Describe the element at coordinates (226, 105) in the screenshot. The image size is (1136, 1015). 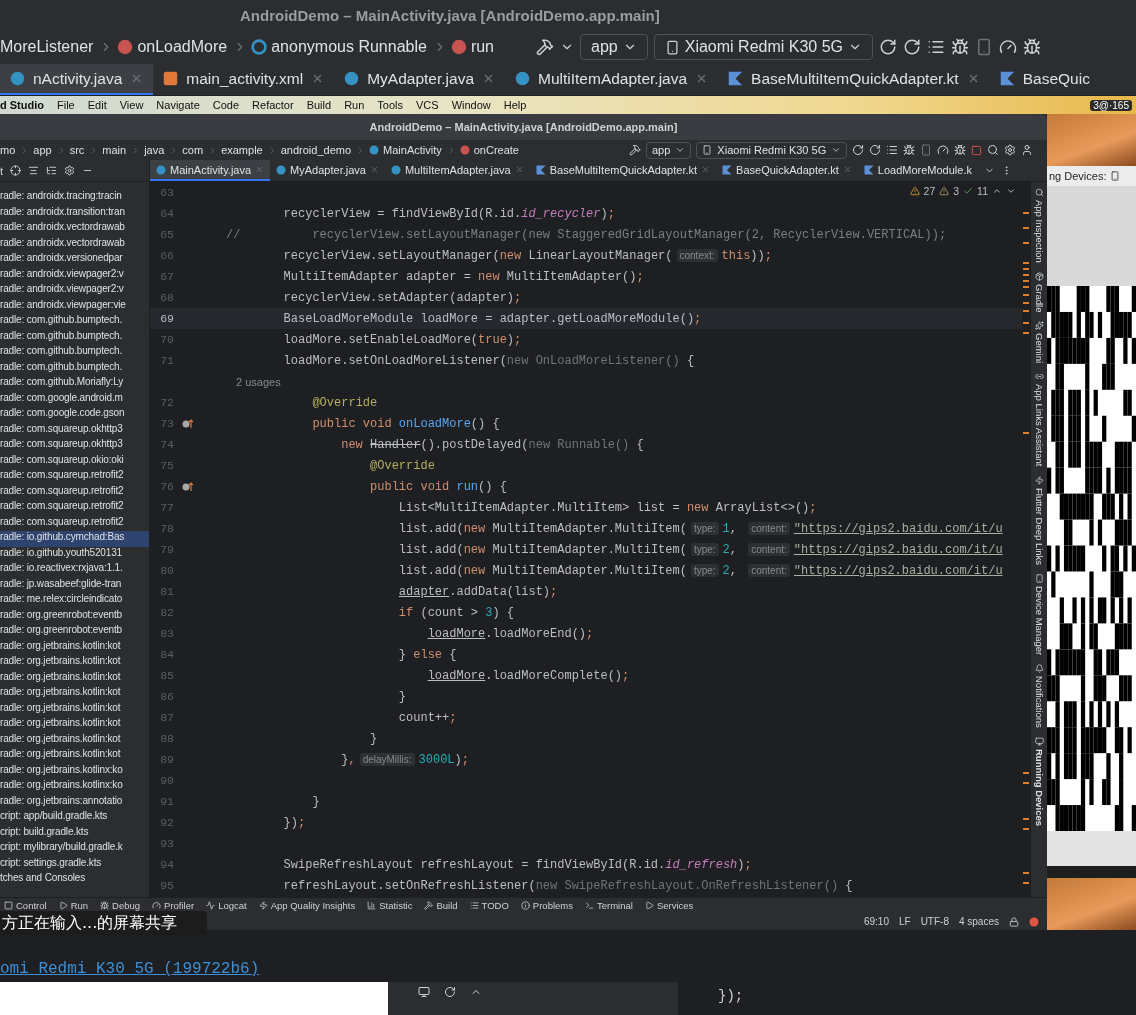
I see `menu-item: Code` at that location.